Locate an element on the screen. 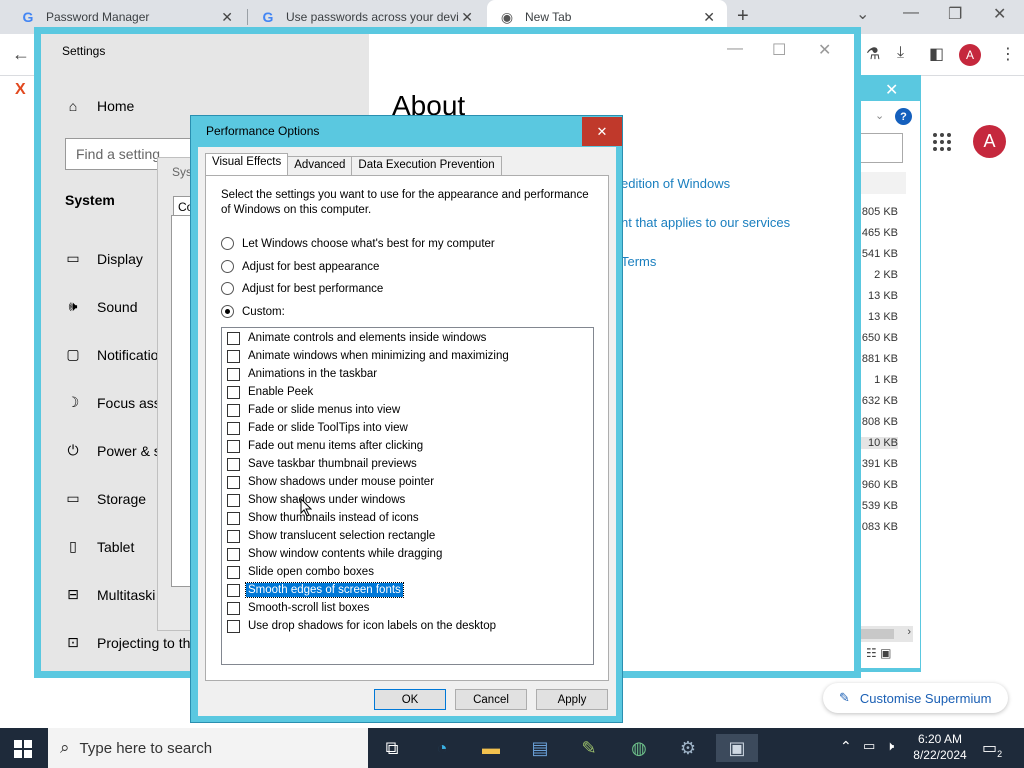  effect-list-item: Show thumbnails instead of icons is located at coordinates (324, 518).